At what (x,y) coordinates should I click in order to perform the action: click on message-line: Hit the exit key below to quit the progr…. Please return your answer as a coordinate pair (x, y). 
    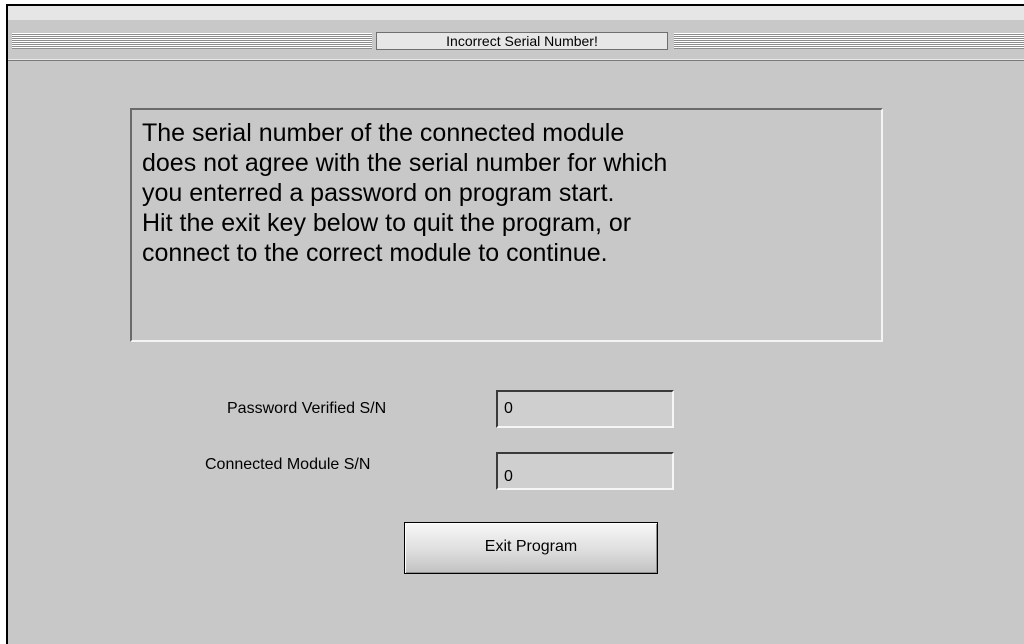
    Looking at the image, I should click on (387, 223).